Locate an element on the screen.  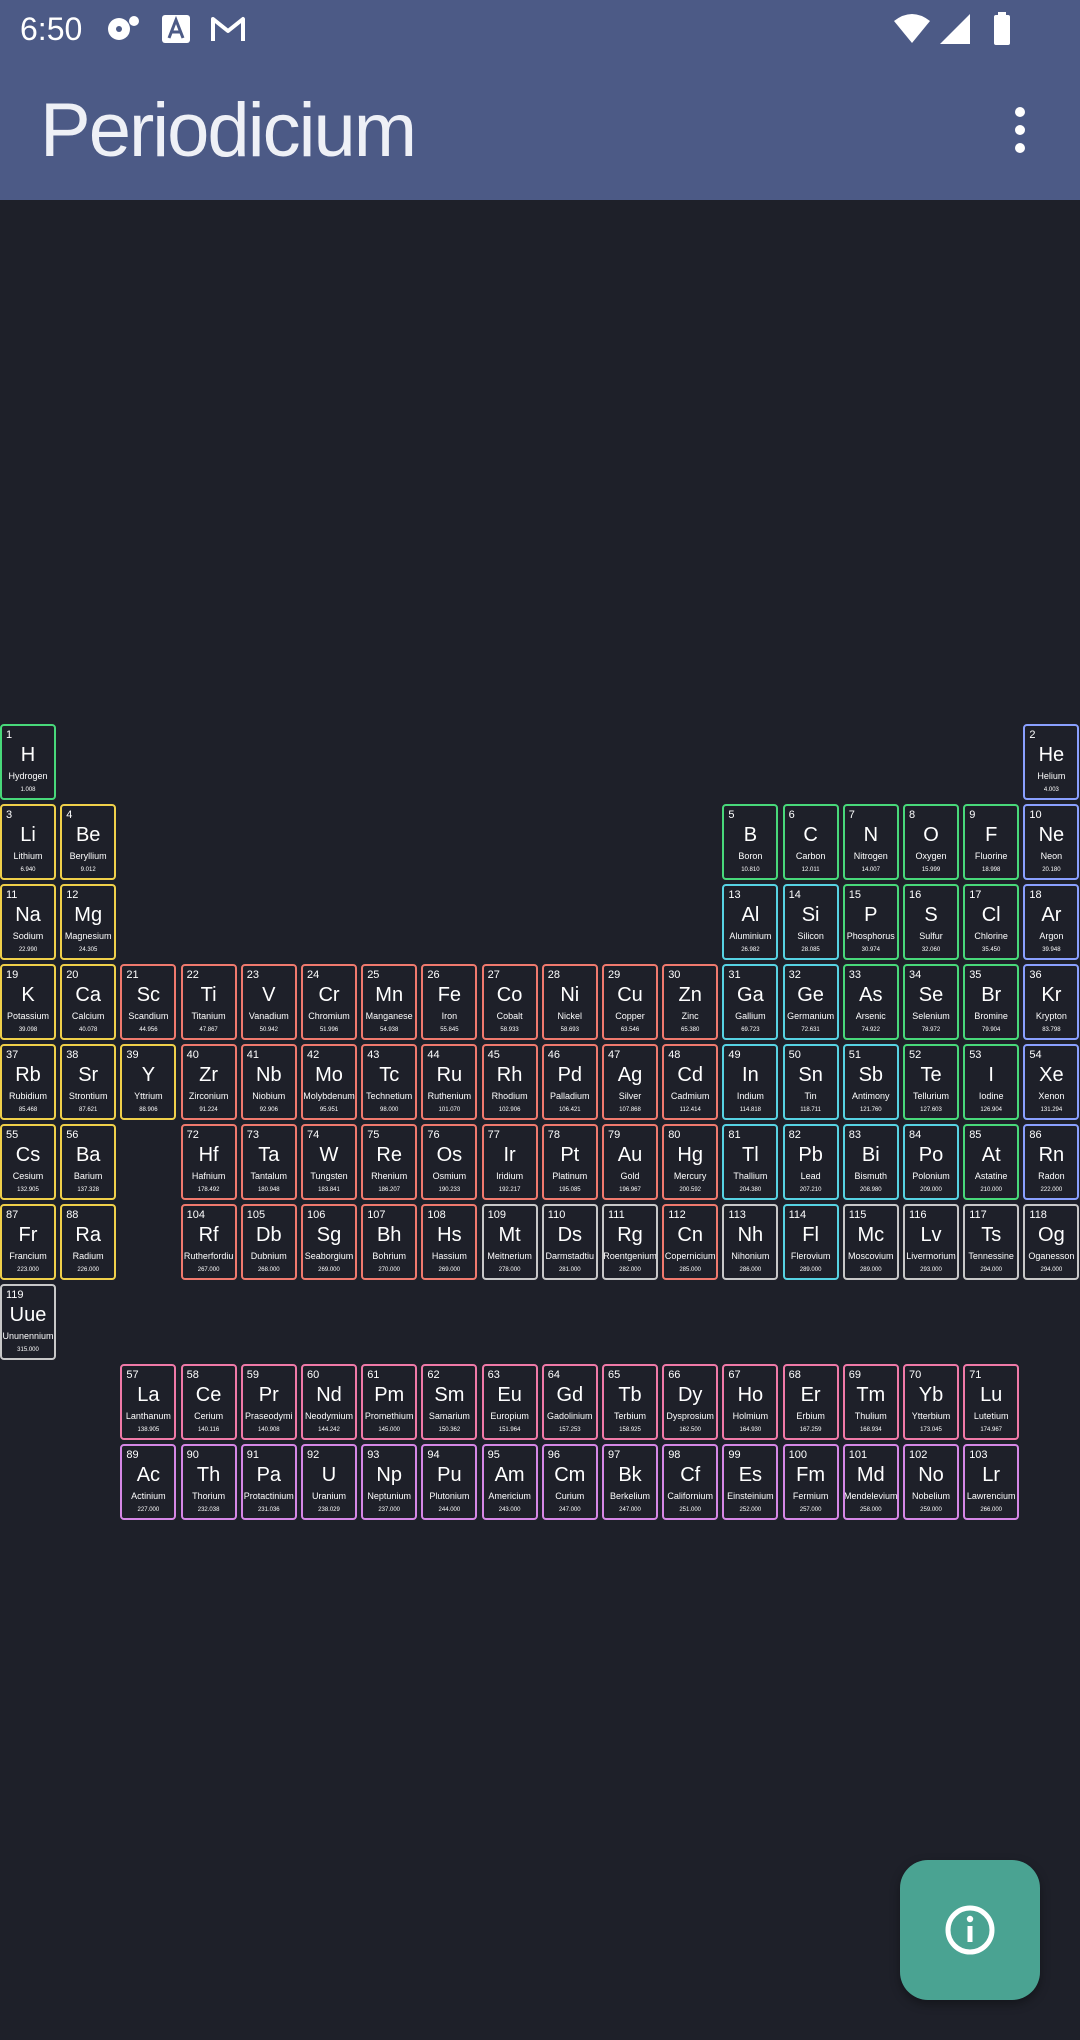
element-cell-mo: 42 Mo Molybdenum 95.951 is located at coordinates (329, 1082).